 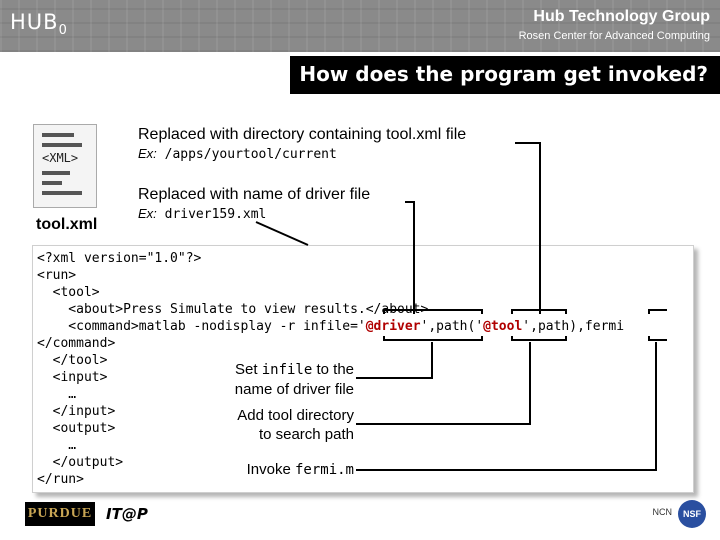 I want to click on ncn-logo: NCN, so click(x=662, y=512).